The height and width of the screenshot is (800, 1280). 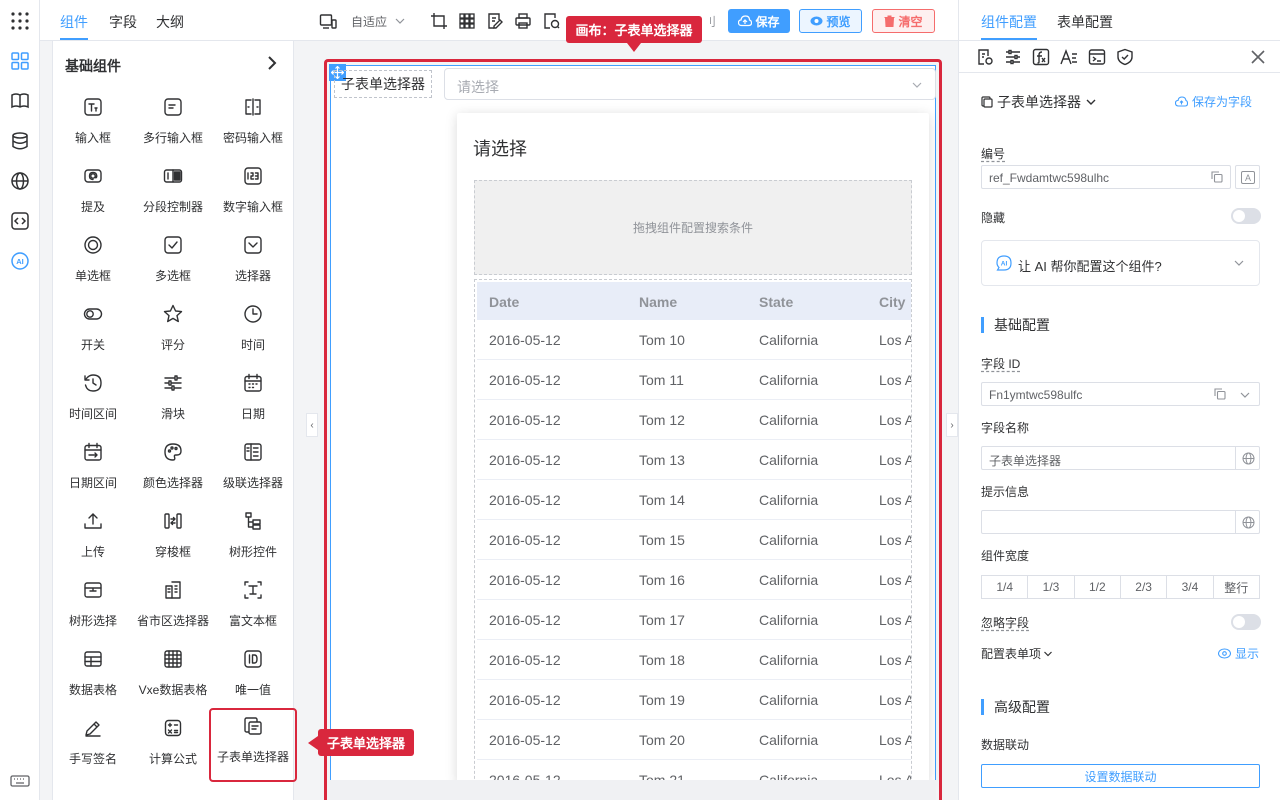 I want to click on table-row: 2016-05-12 Tom 13 California Los A, so click(x=694, y=460).